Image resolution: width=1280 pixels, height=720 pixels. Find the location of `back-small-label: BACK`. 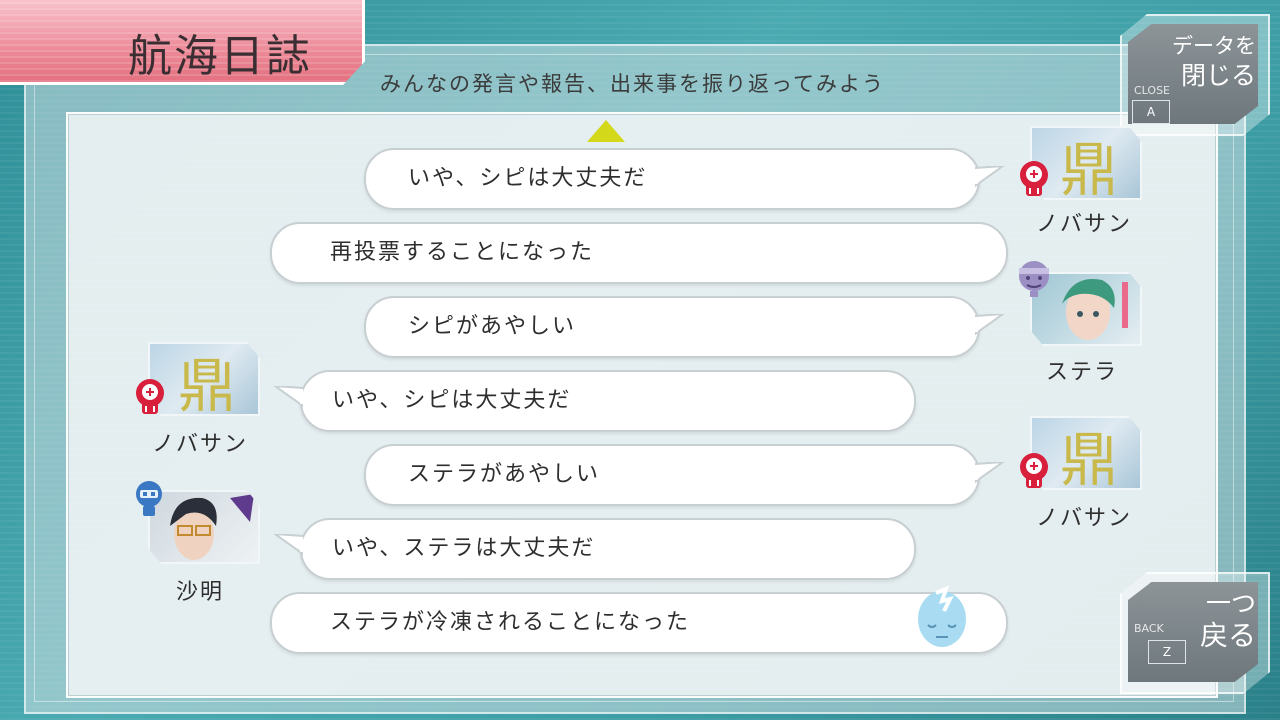

back-small-label: BACK is located at coordinates (1149, 628).